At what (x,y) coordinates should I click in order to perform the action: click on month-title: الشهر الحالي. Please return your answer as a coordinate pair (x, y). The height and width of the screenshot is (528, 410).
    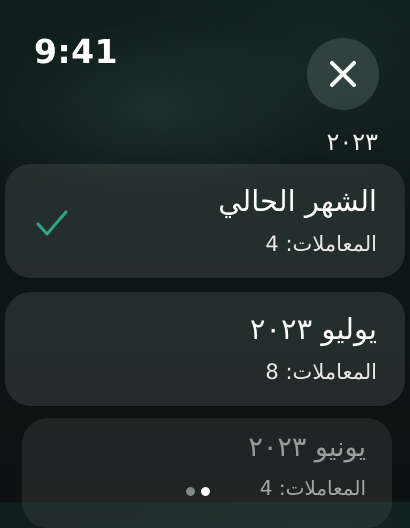
    Looking at the image, I should click on (297, 201).